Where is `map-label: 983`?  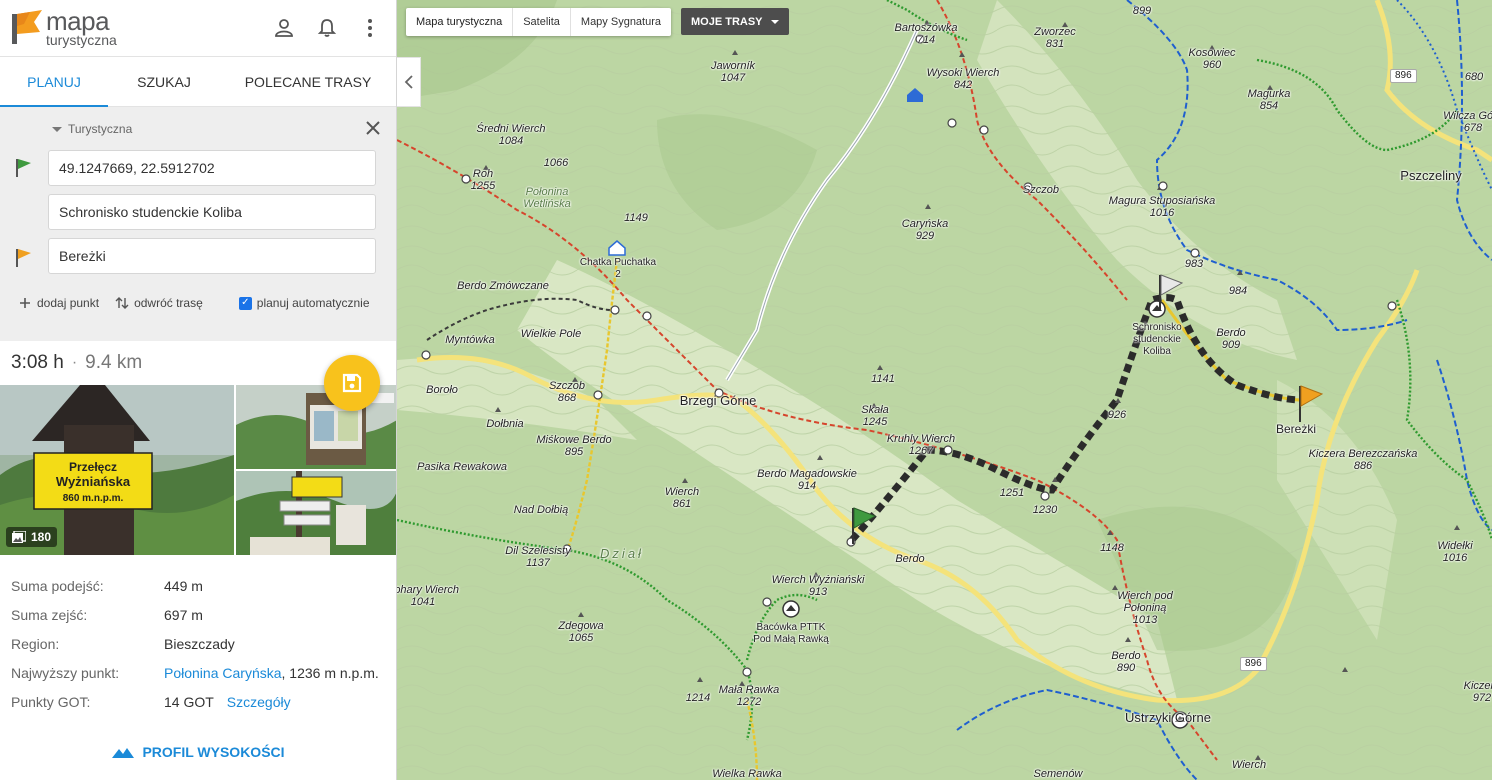 map-label: 983 is located at coordinates (1194, 264).